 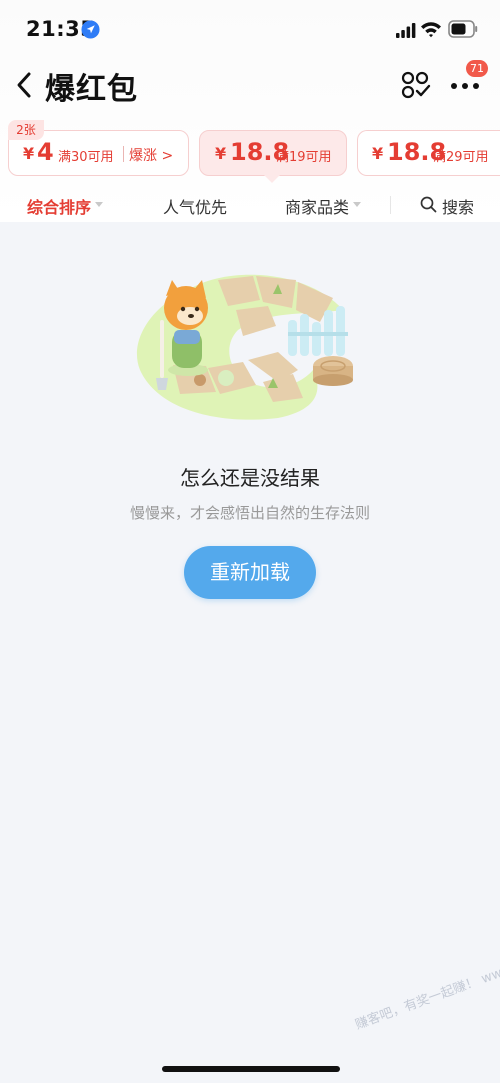 What do you see at coordinates (458, 206) in the screenshot?
I see `search-label: 搜索` at bounding box center [458, 206].